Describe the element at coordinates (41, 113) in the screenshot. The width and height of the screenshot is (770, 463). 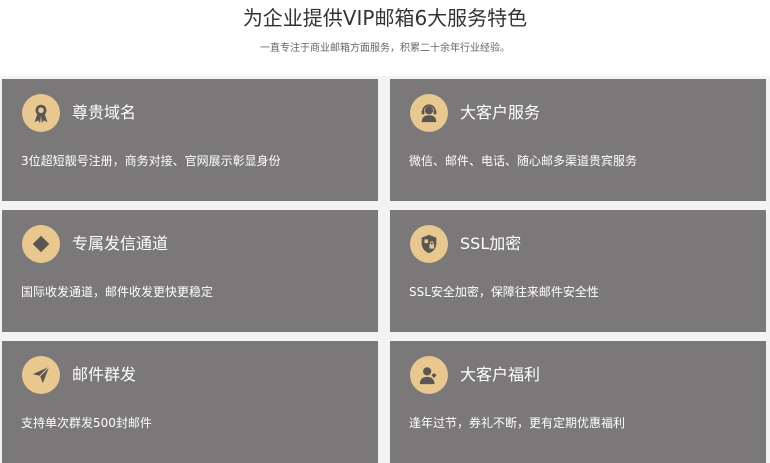
I see `ribbon-award-icon` at that location.